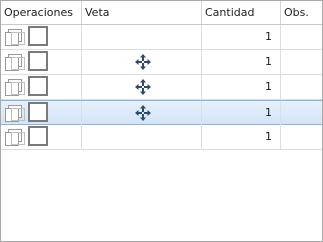 The height and width of the screenshot is (242, 323). What do you see at coordinates (41, 12) in the screenshot?
I see `column-header-operaciones: Operaciones` at bounding box center [41, 12].